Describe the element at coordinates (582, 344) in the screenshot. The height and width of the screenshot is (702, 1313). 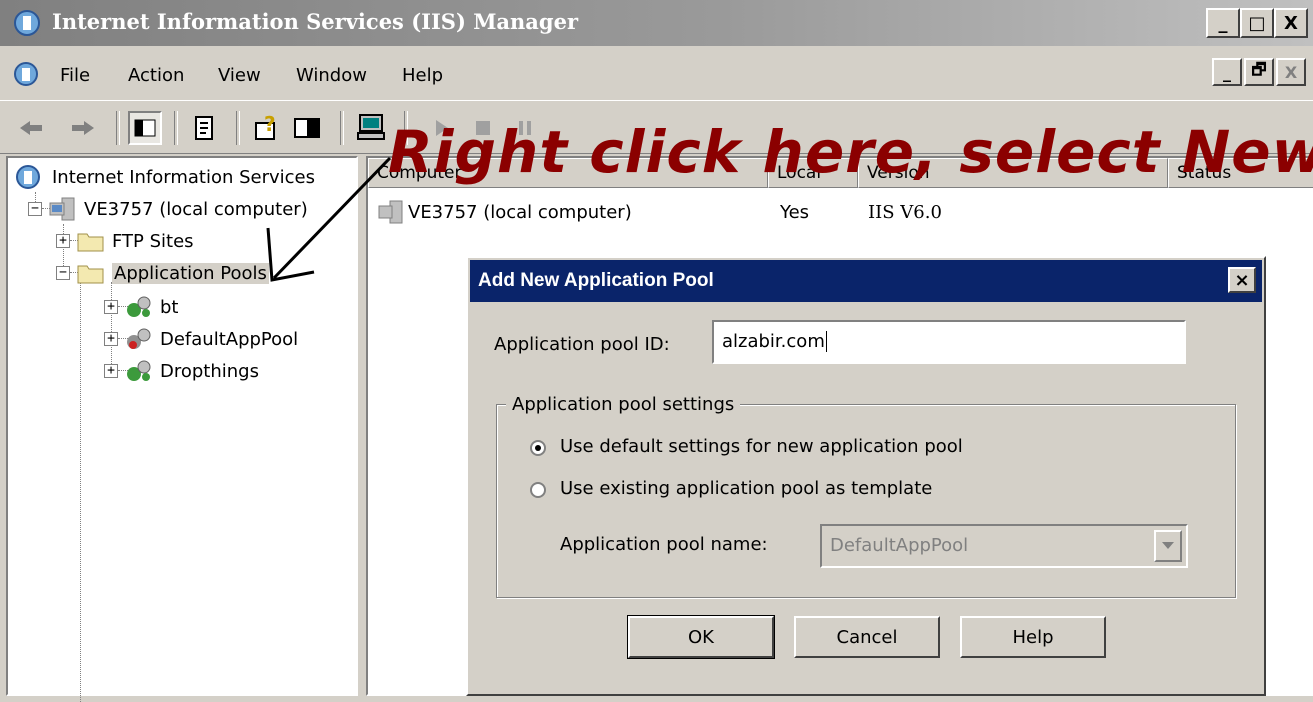
I see `pool-id-label: Application pool ID:` at that location.